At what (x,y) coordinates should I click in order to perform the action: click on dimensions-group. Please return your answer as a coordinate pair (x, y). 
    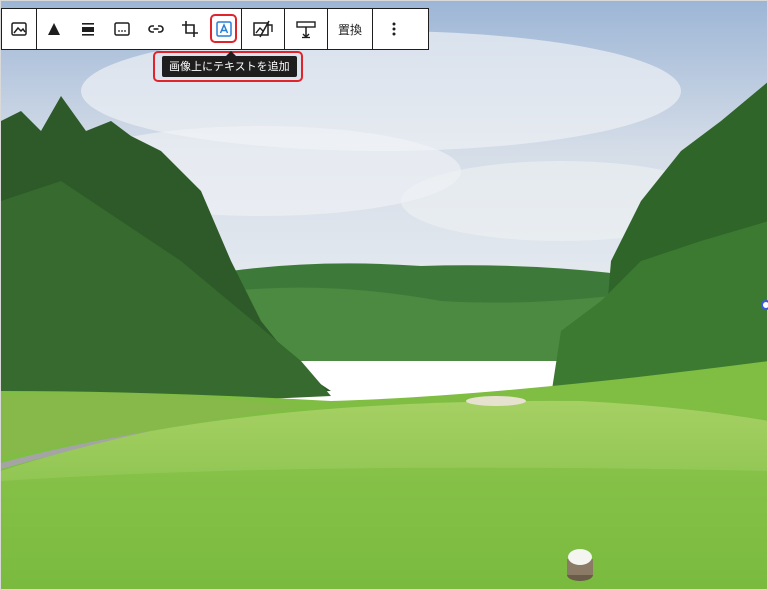
    Looking at the image, I should click on (306, 29).